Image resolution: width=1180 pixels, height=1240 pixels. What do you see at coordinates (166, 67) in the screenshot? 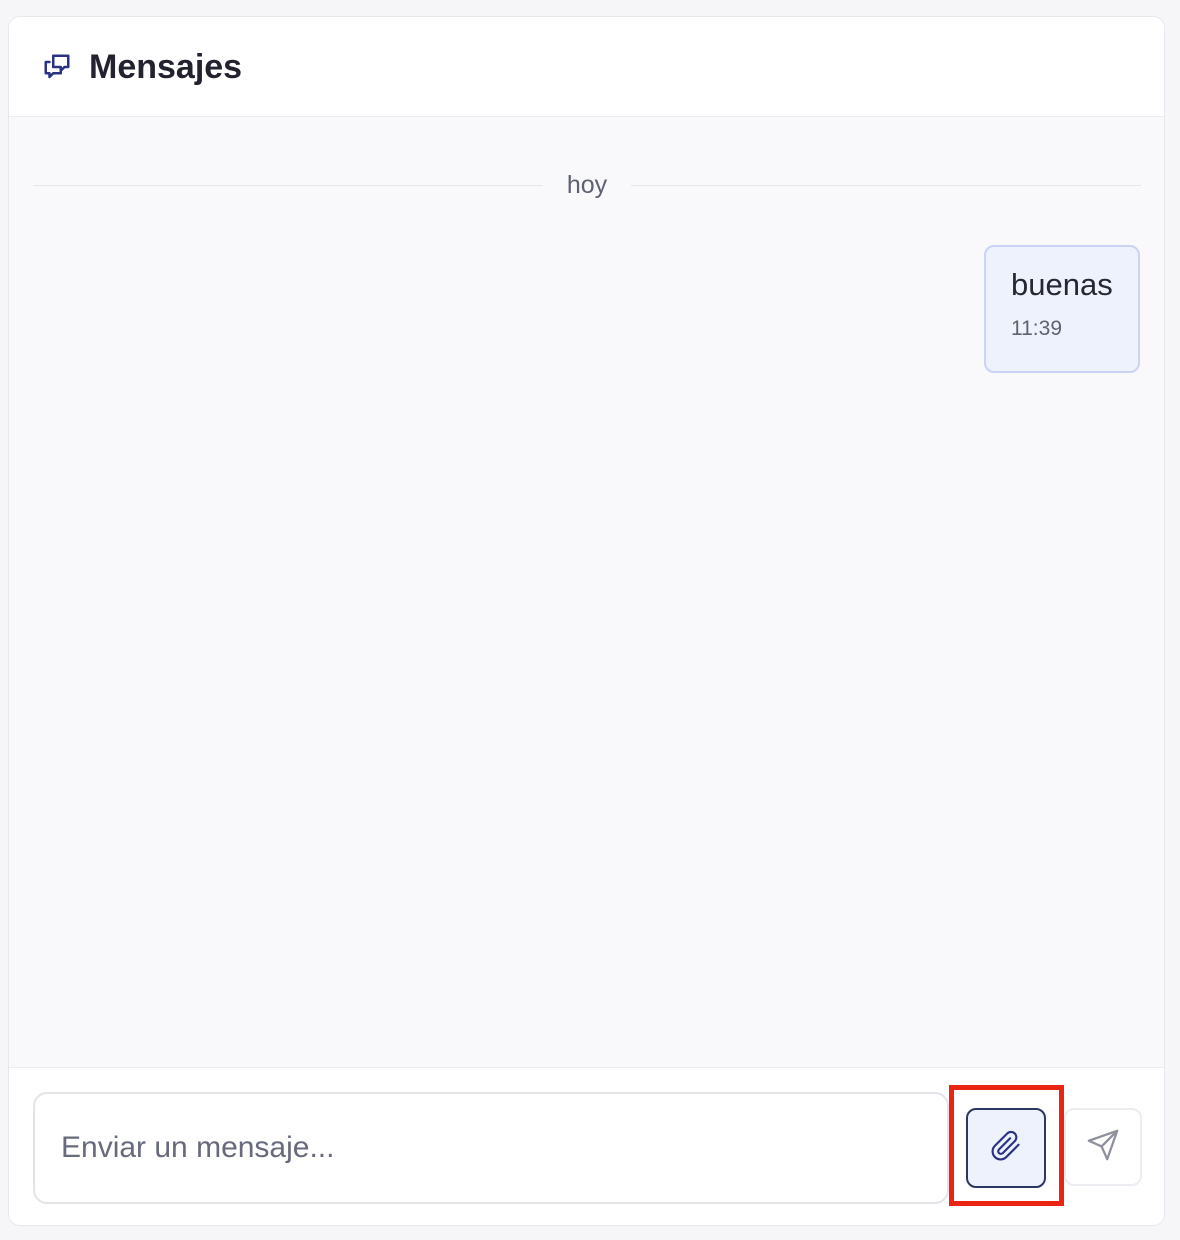
I see `page-title: Mensajes` at bounding box center [166, 67].